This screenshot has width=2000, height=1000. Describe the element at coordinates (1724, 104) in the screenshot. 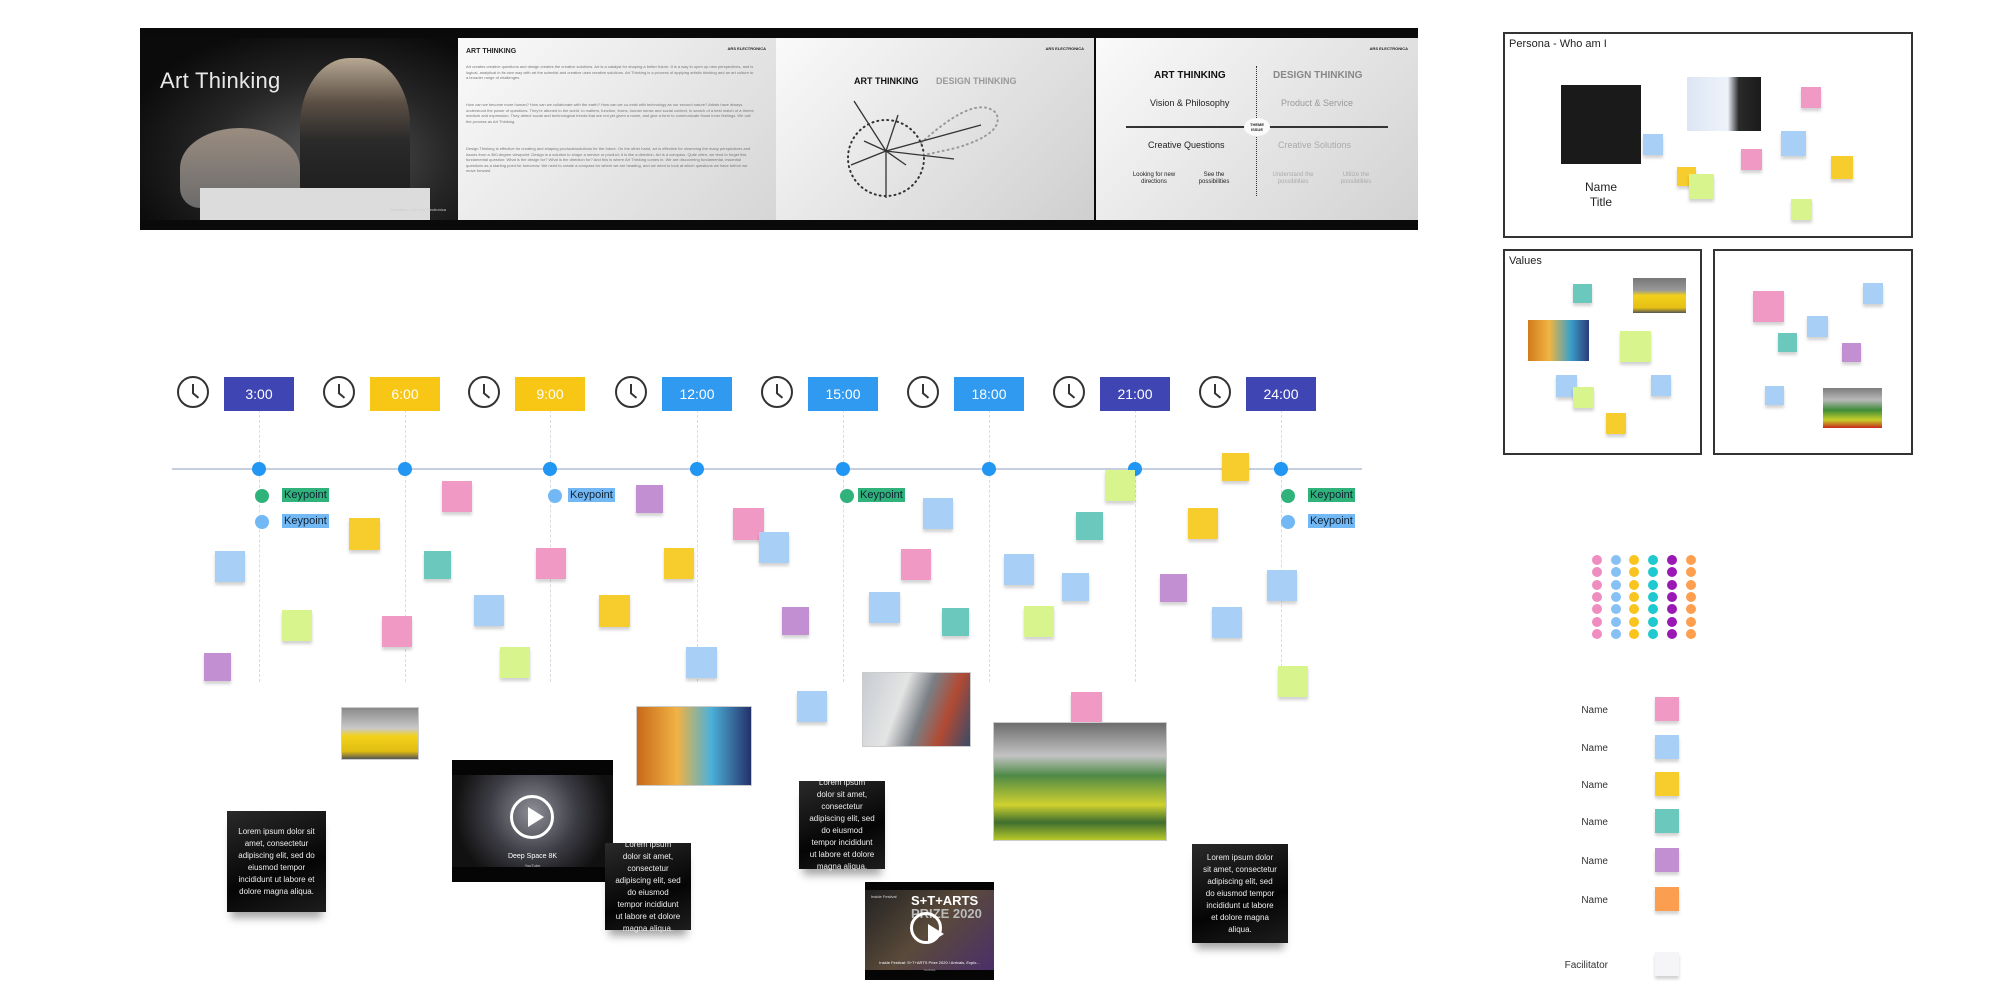

I see `speaker-photo` at that location.